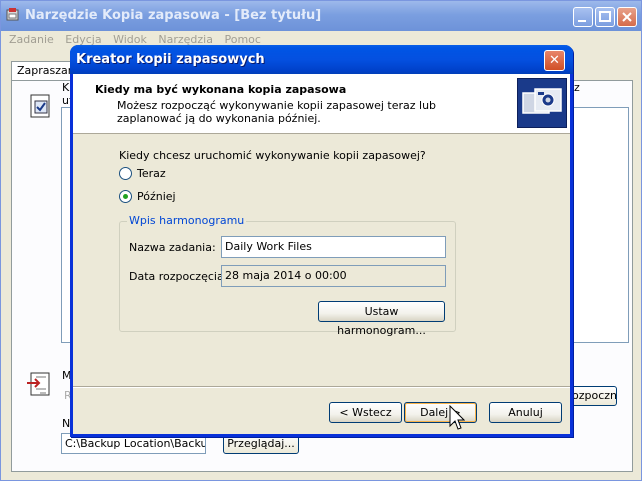 The height and width of the screenshot is (481, 642). Describe the element at coordinates (321, 387) in the screenshot. I see `wizard-divider` at that location.